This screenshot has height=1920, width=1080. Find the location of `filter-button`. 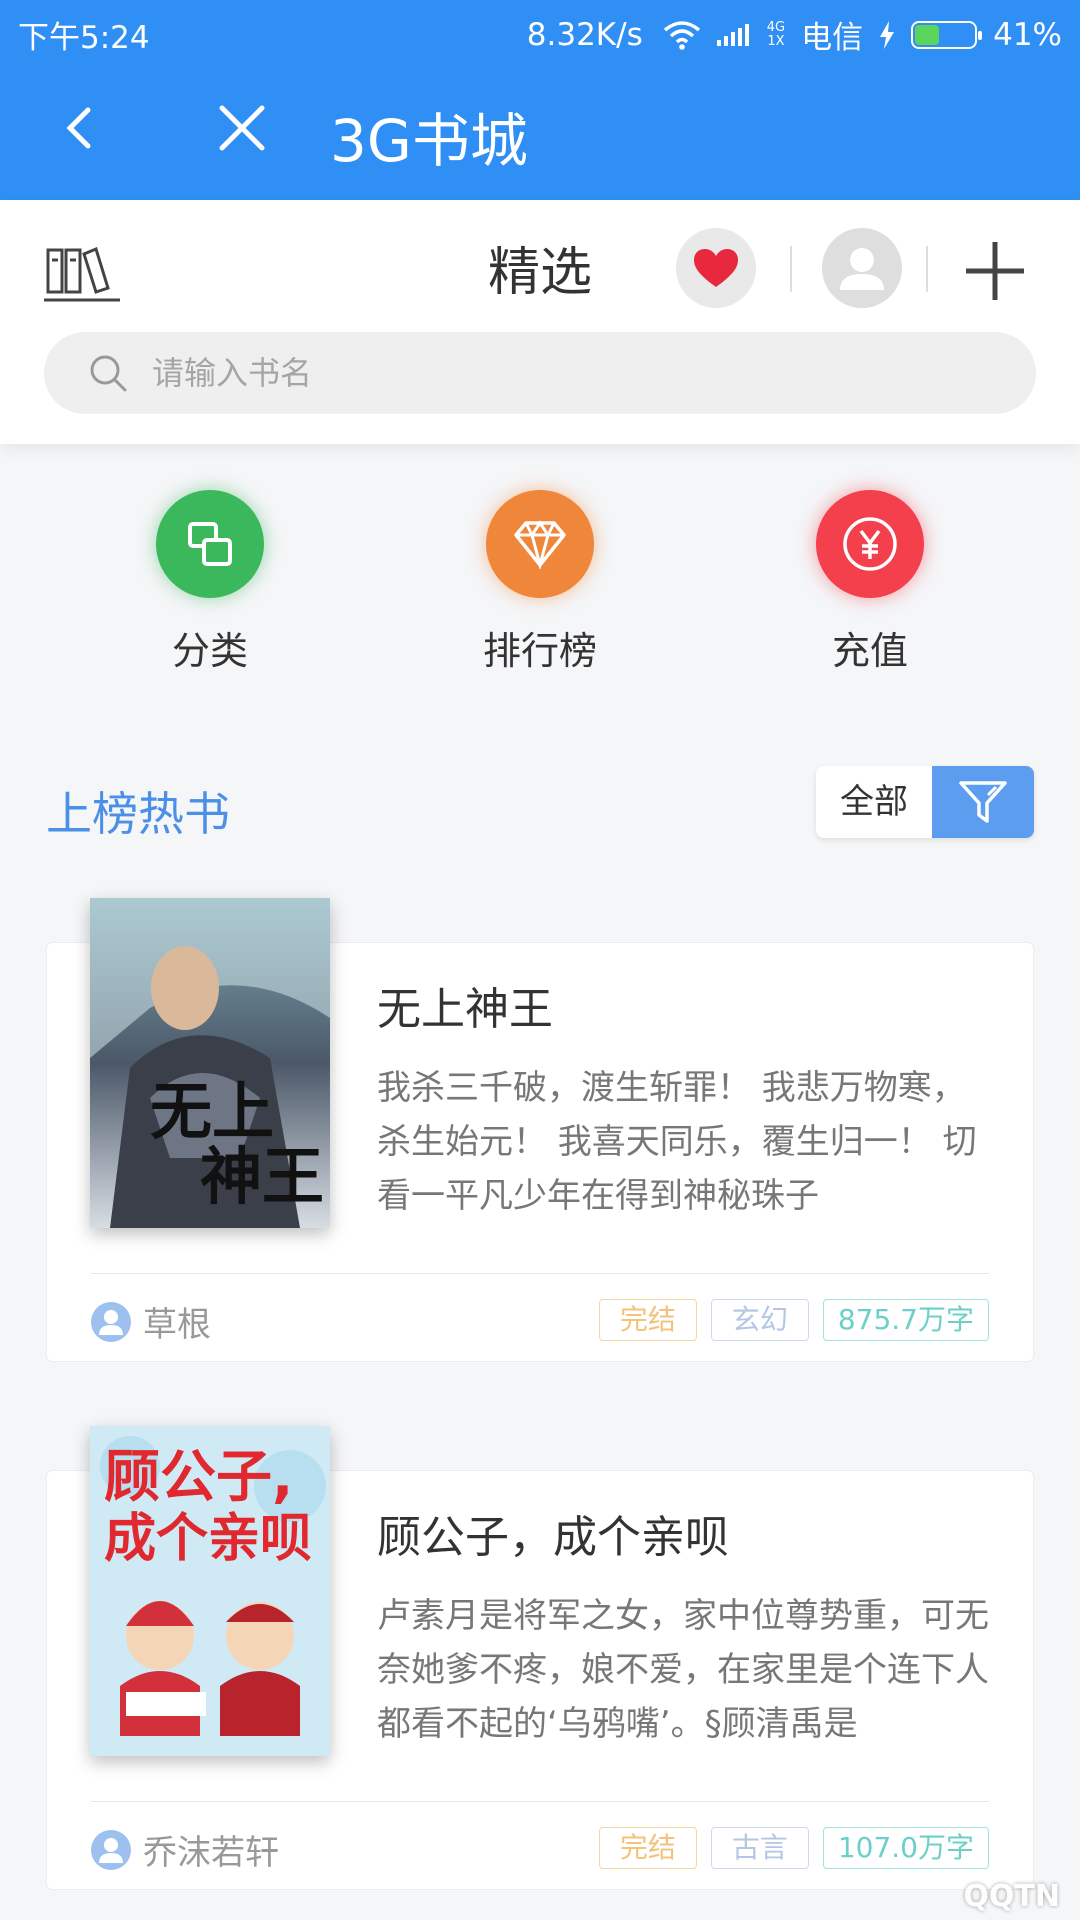

filter-button is located at coordinates (983, 802).